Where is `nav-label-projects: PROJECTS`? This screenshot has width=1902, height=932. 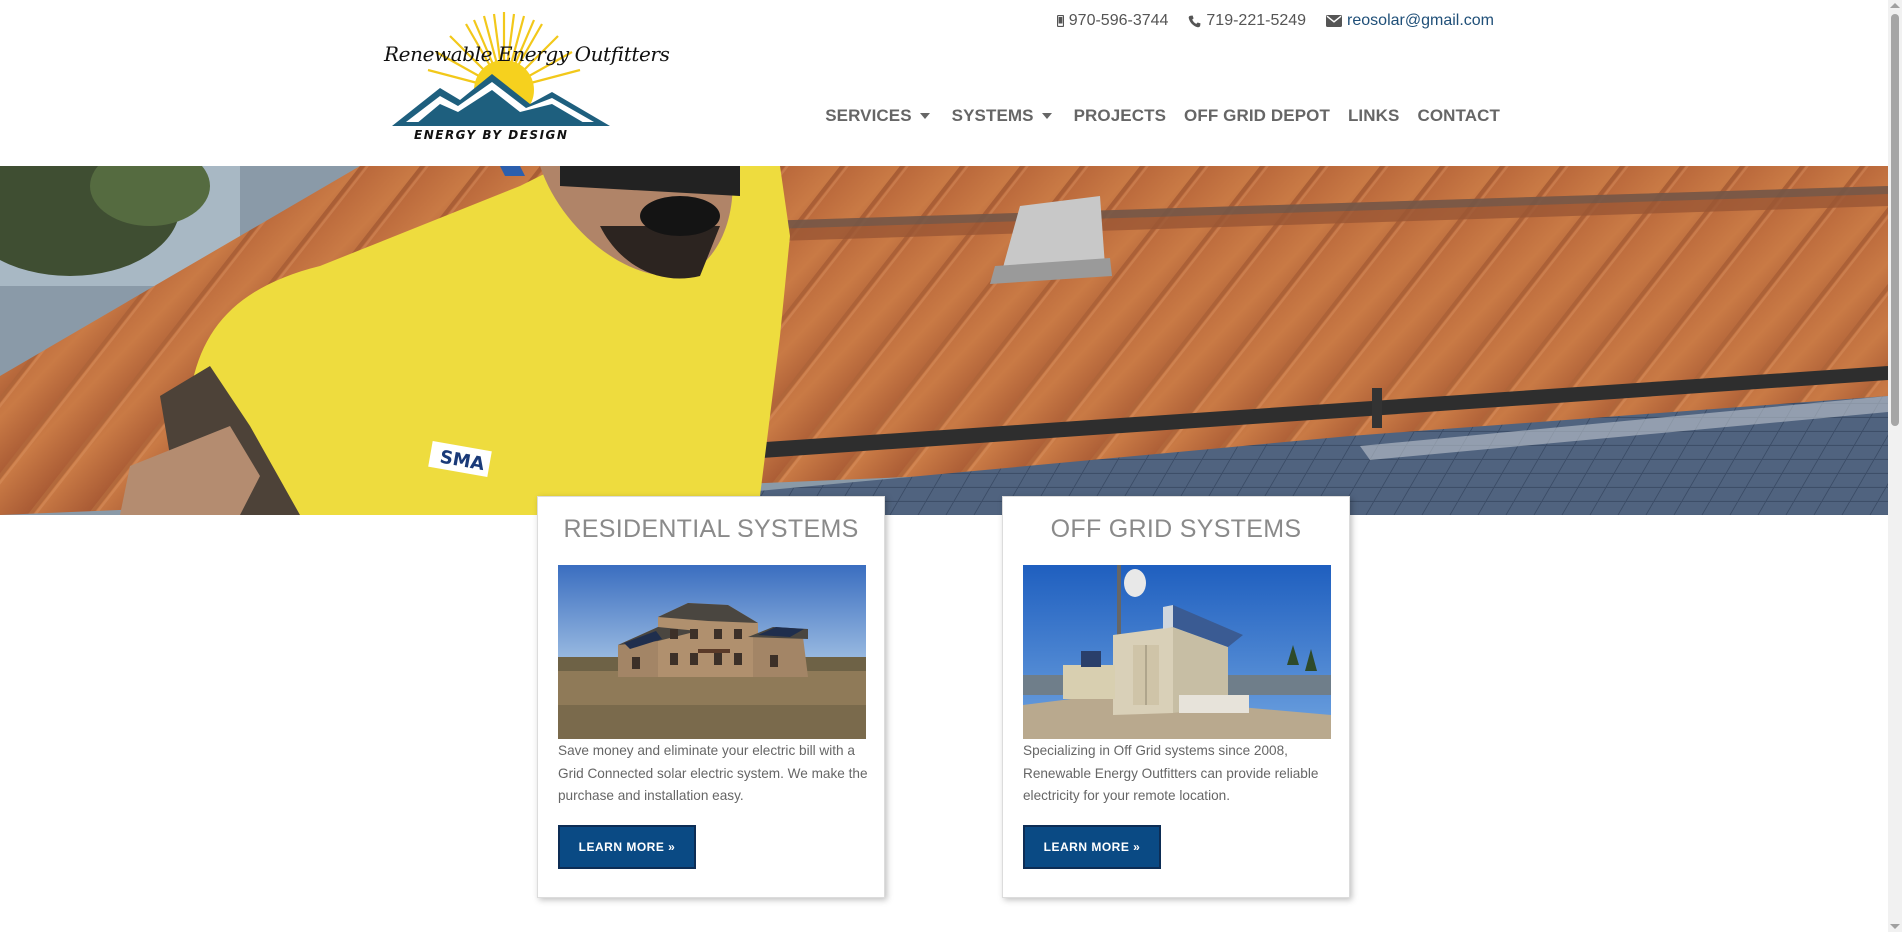 nav-label-projects: PROJECTS is located at coordinates (1120, 115).